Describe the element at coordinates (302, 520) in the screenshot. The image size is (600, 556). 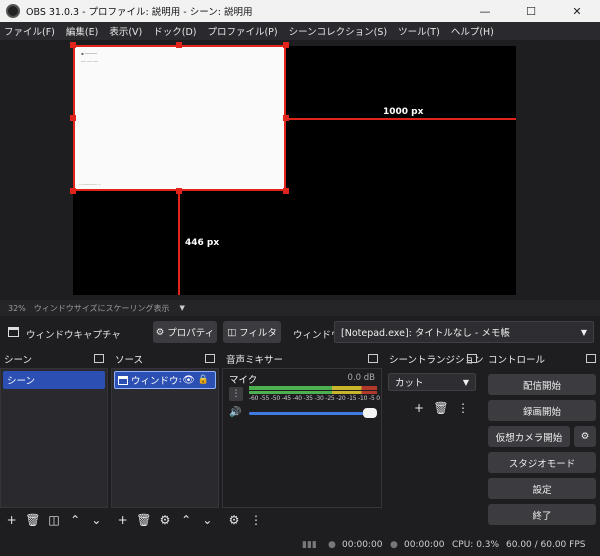
I see `mixer-toolbar: ⚙ ⋮` at that location.